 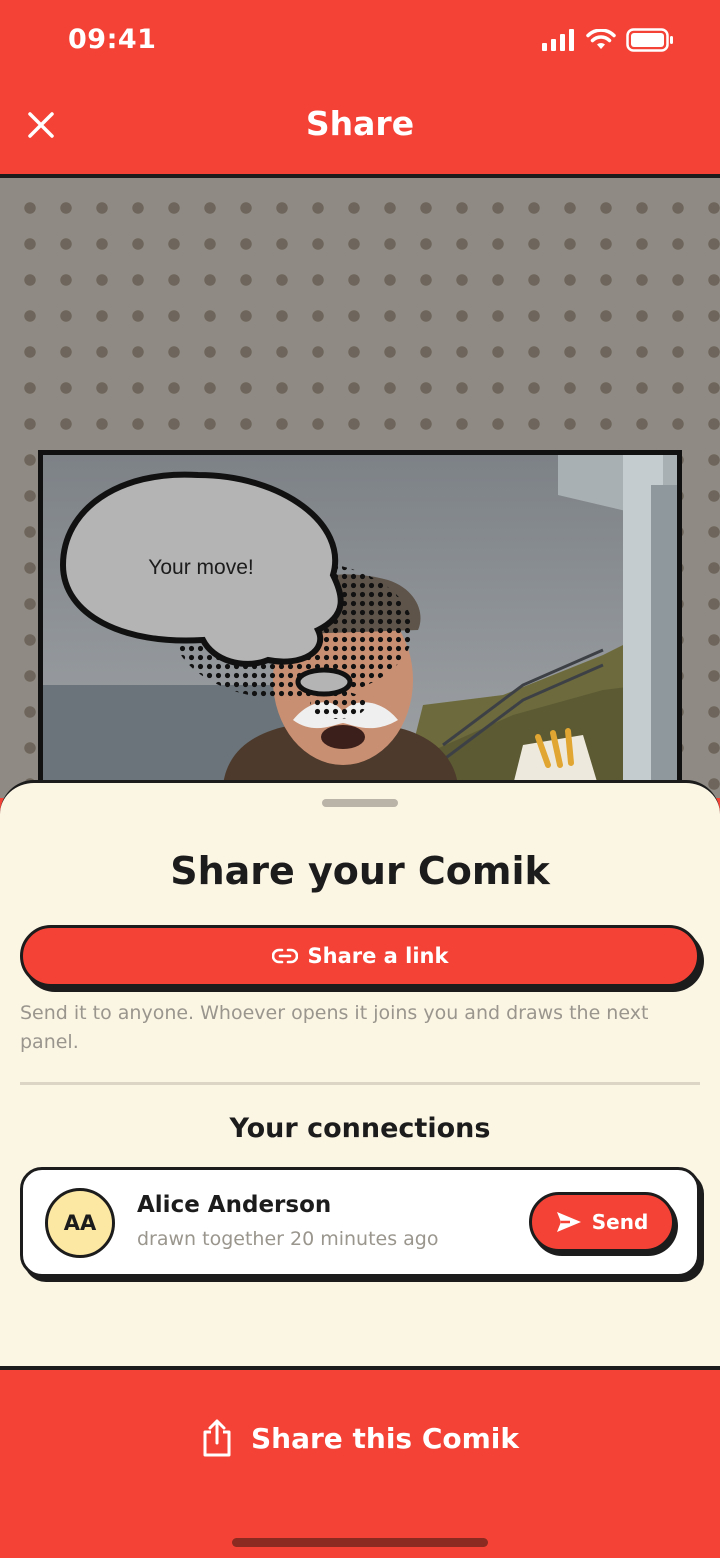 I want to click on page-title: Share, so click(x=360, y=123).